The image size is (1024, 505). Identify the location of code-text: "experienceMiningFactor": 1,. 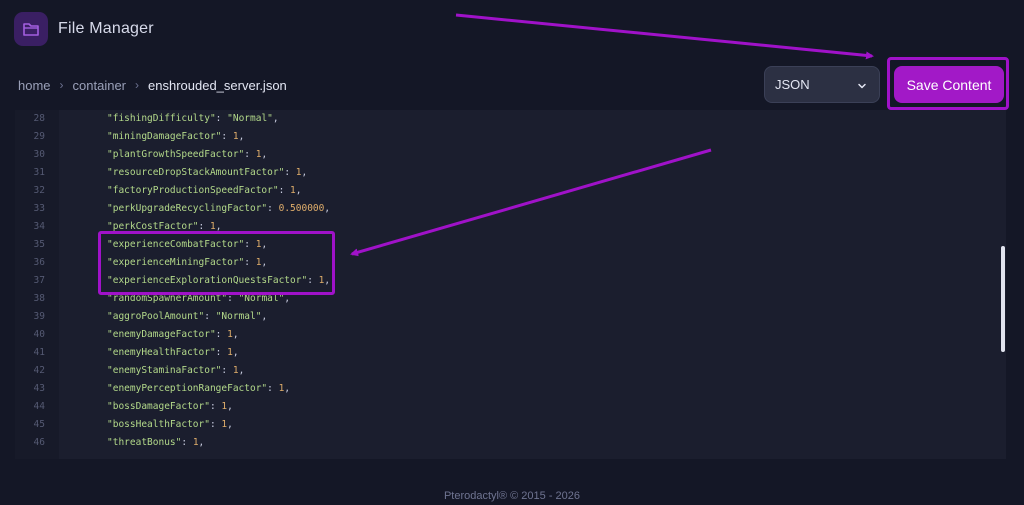
(187, 262).